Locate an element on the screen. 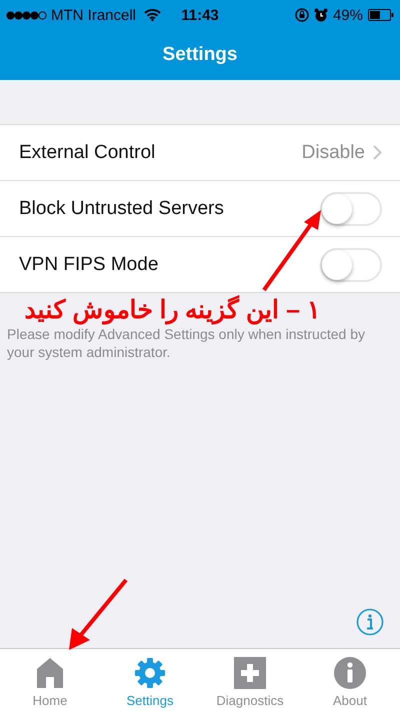 This screenshot has height=711, width=400. setting-value: Disable is located at coordinates (333, 153).